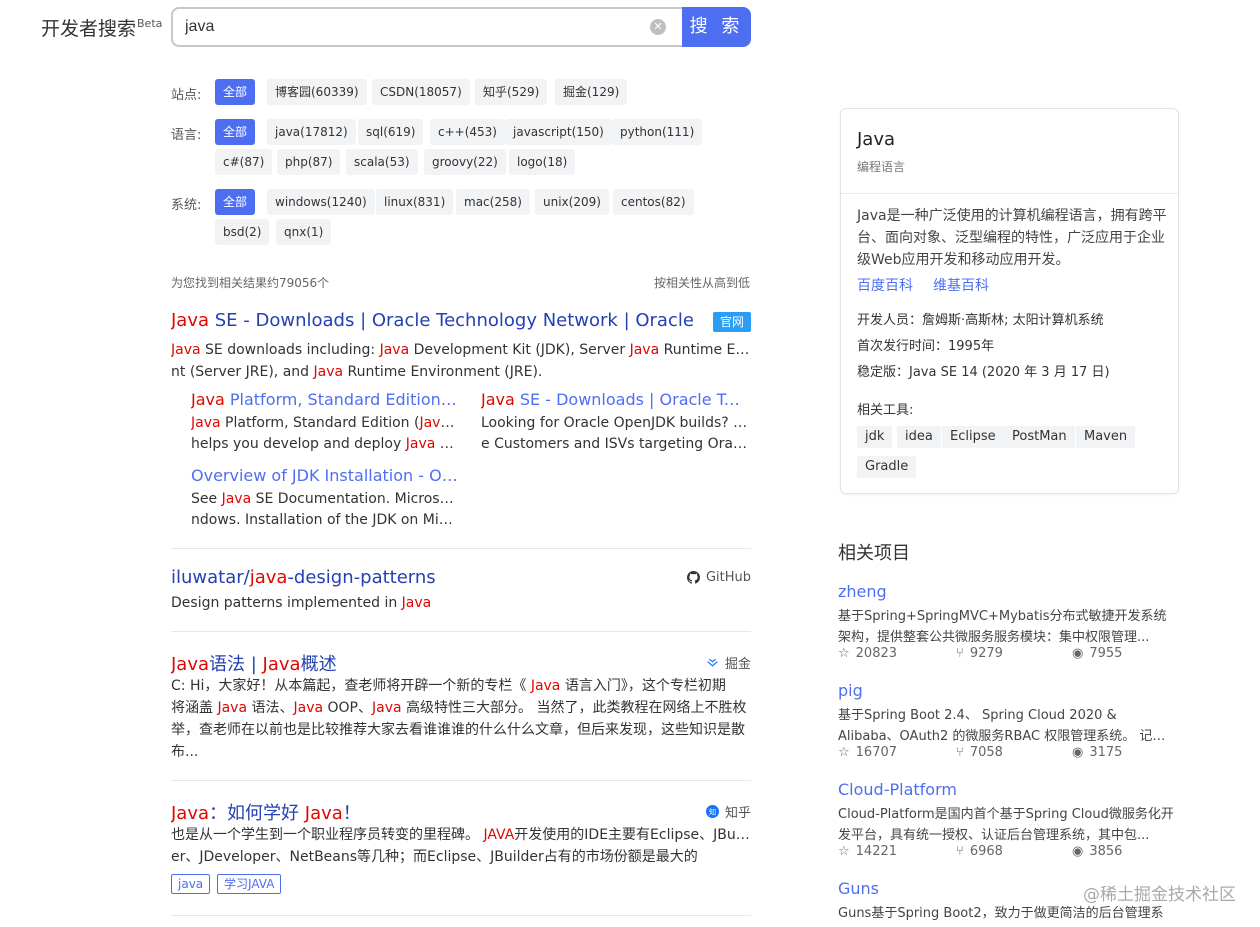 This screenshot has height=927, width=1260. I want to click on project-stats: ☆ 14221 ⑂ 6968 ◉ 3856, so click(980, 851).